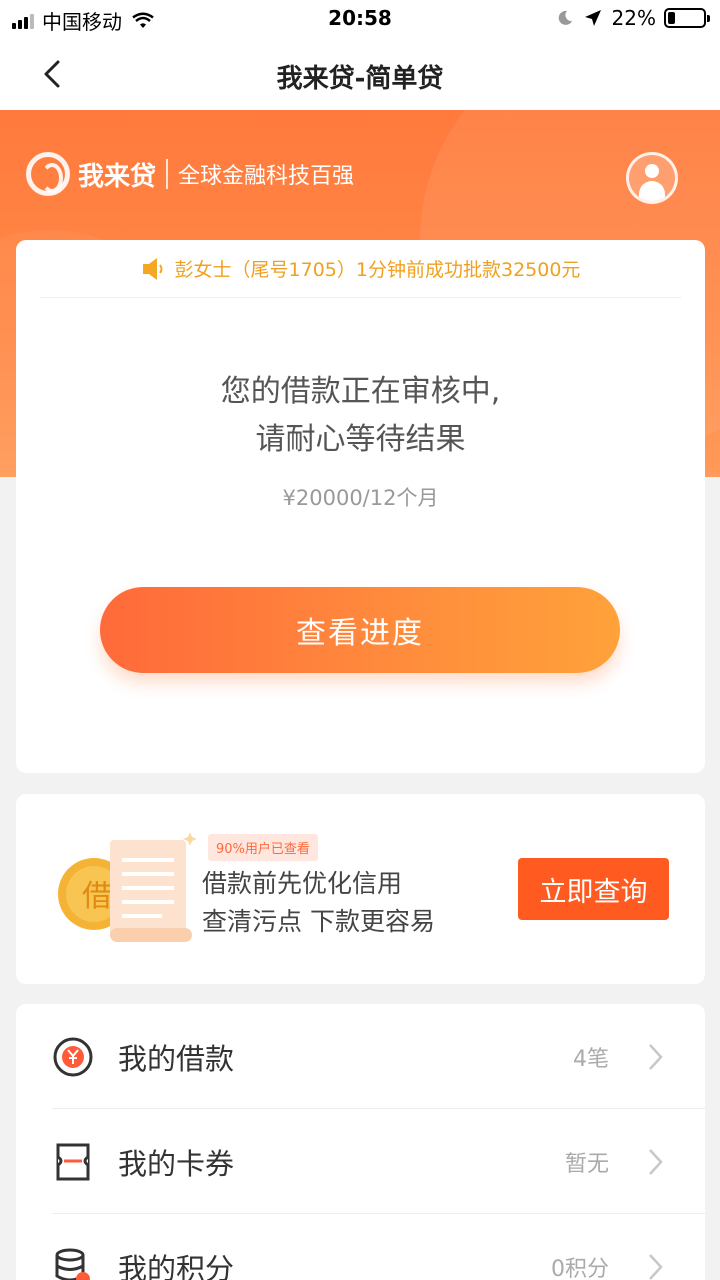 The width and height of the screenshot is (720, 1280). What do you see at coordinates (593, 889) in the screenshot?
I see `query-now-button: 立即查询` at bounding box center [593, 889].